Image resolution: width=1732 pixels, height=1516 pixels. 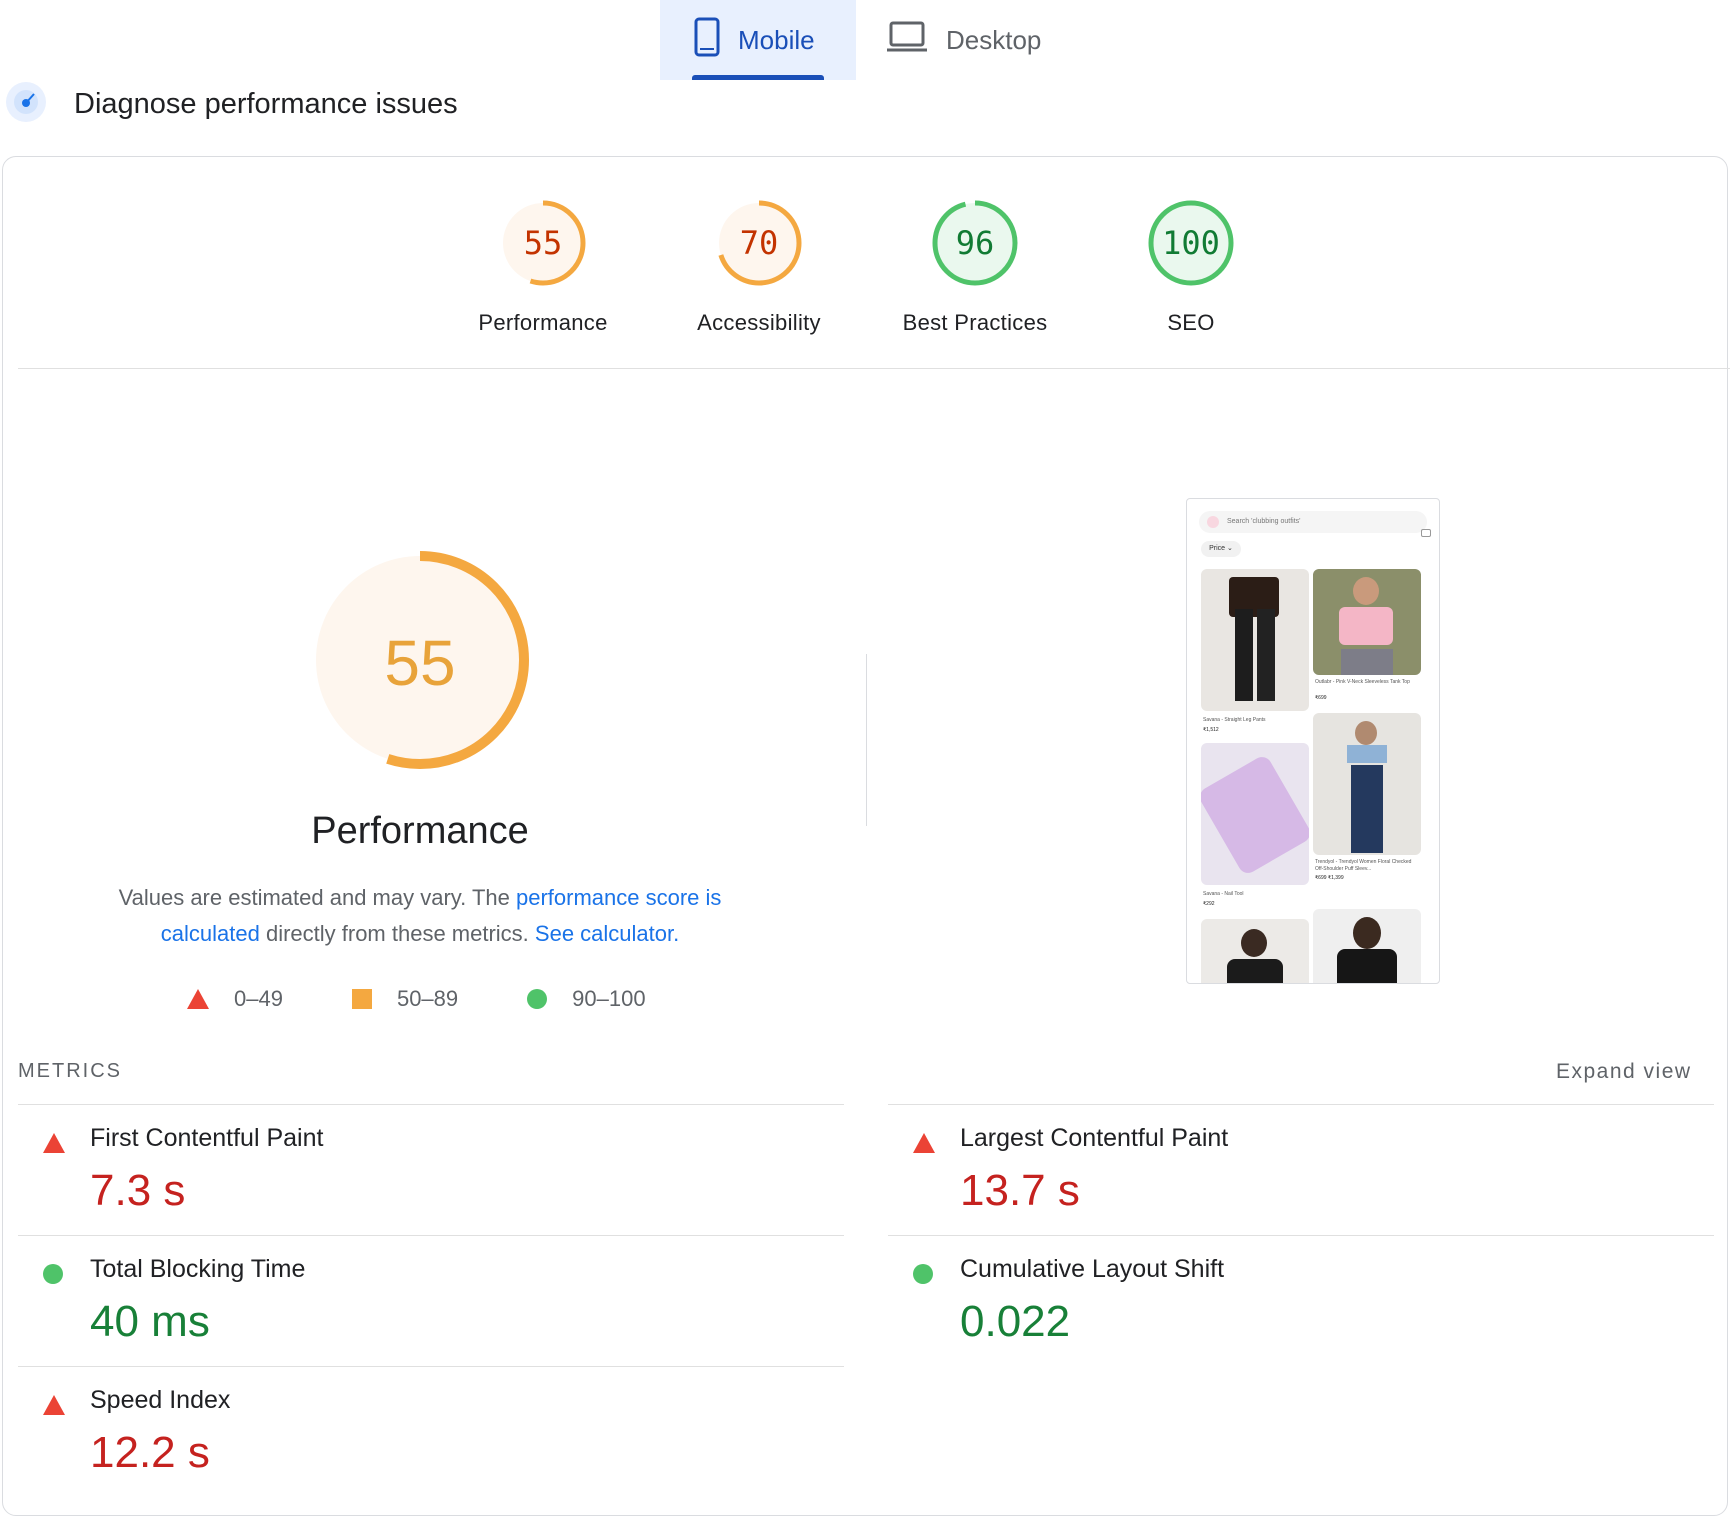 I want to click on phone-icon, so click(x=707, y=40).